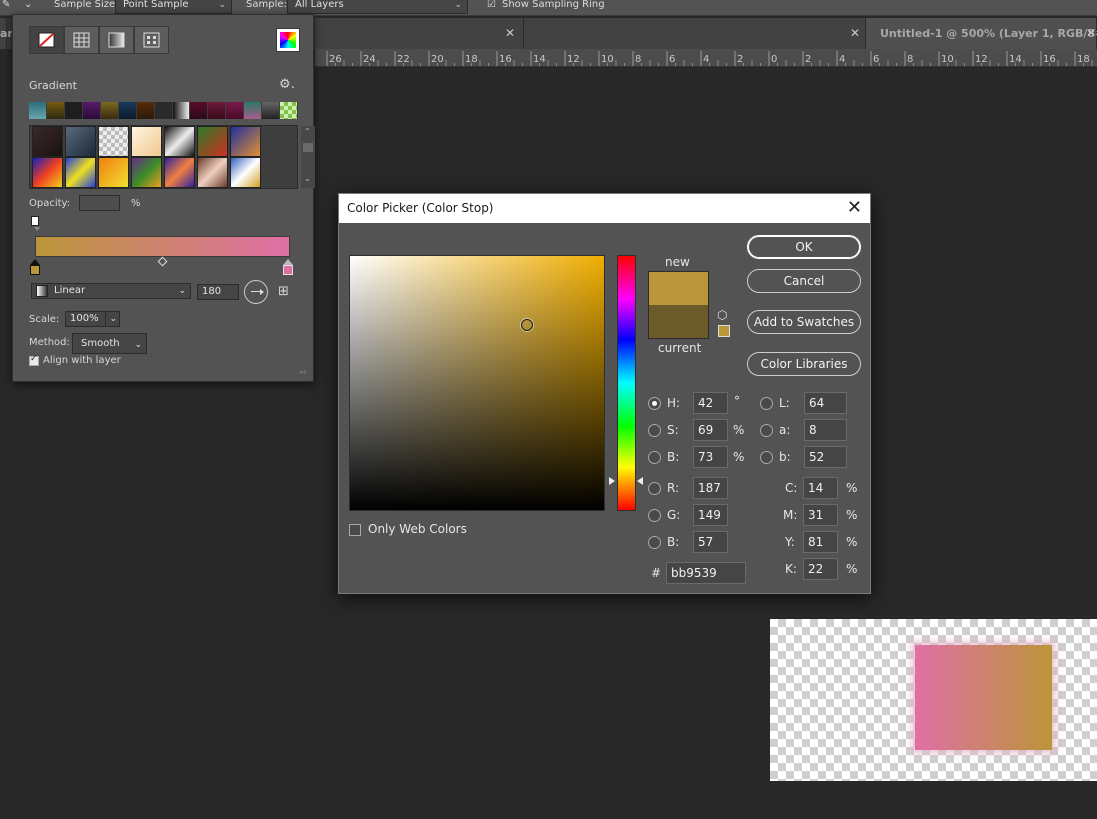 The height and width of the screenshot is (819, 1097). I want to click on black-field: 22, so click(820, 569).